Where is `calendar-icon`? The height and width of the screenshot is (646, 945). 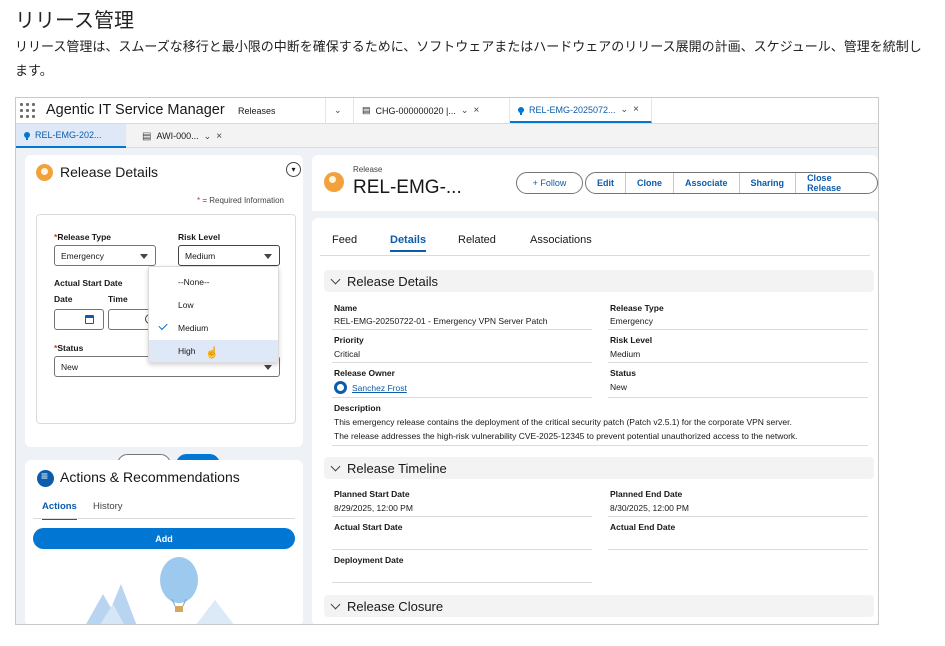 calendar-icon is located at coordinates (89, 319).